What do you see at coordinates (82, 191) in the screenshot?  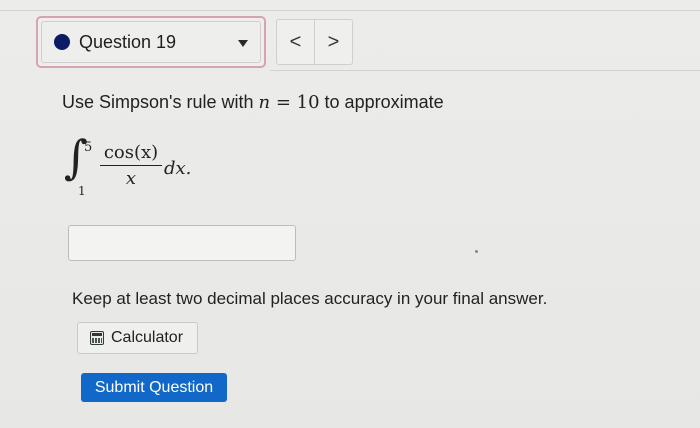 I see `lower-limit: 1` at bounding box center [82, 191].